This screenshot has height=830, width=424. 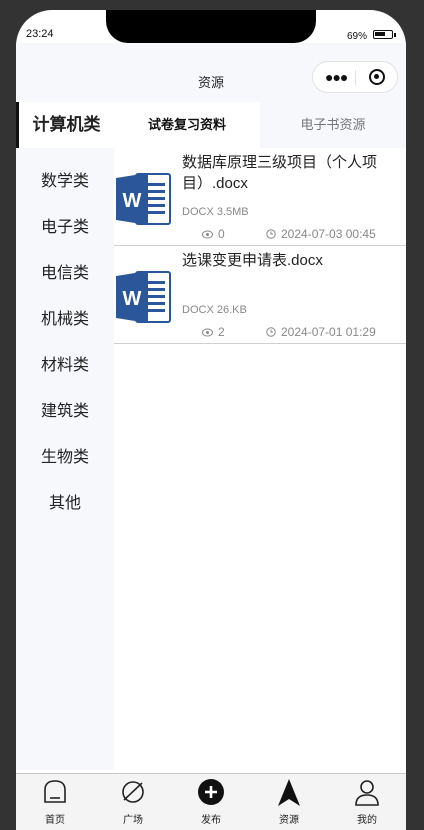 What do you see at coordinates (187, 125) in the screenshot?
I see `tab-exam-review: 试卷复习资料` at bounding box center [187, 125].